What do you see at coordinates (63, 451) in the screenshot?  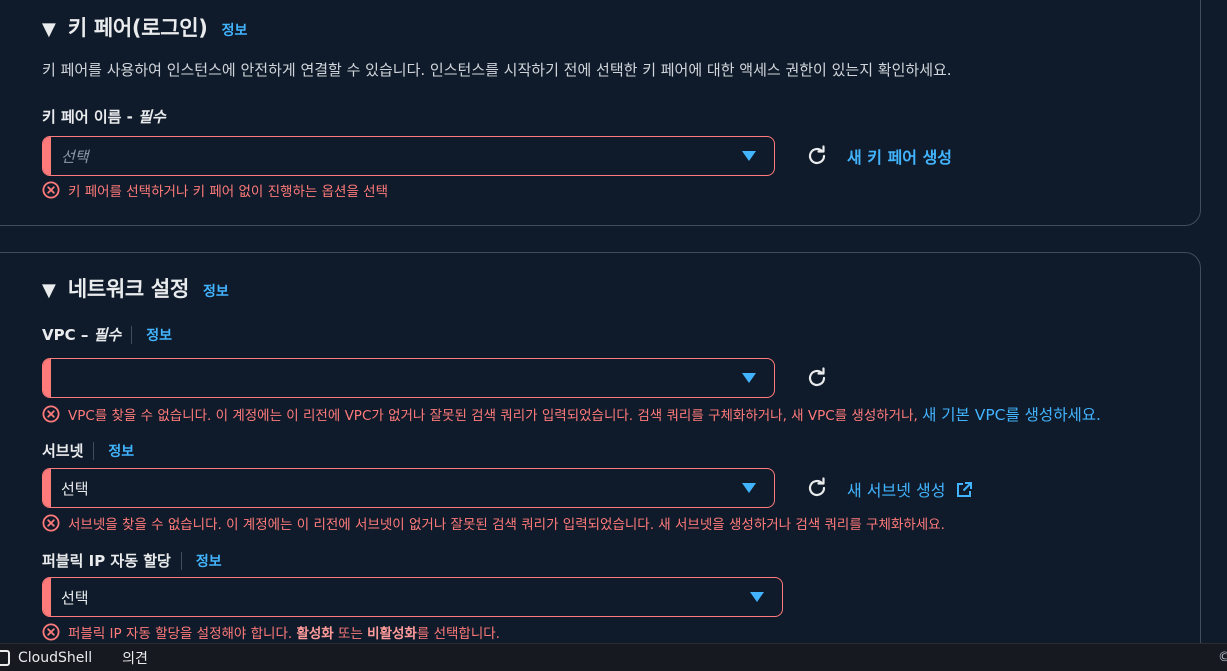 I see `subnet-label-text: 서브넷` at bounding box center [63, 451].